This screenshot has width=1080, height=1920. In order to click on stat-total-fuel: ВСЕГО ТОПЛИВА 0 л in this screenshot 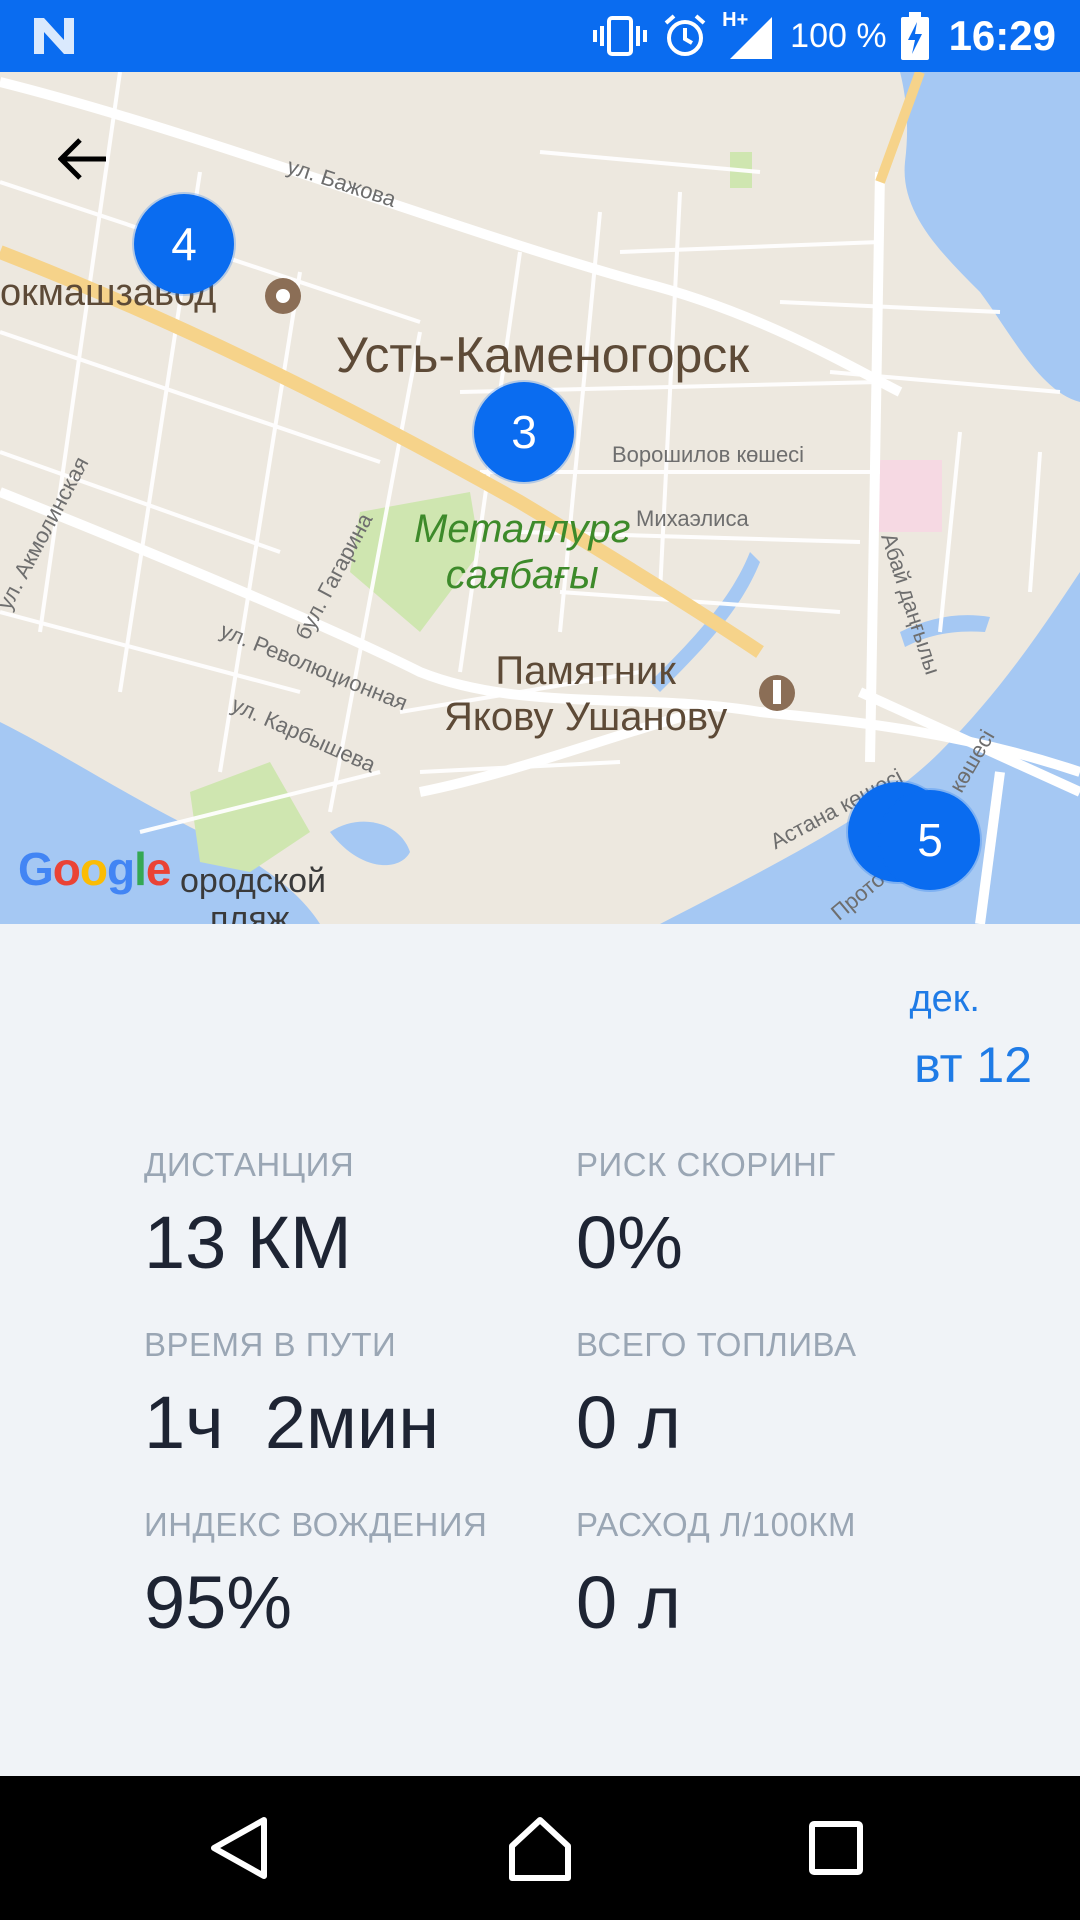, I will do `click(716, 1395)`.